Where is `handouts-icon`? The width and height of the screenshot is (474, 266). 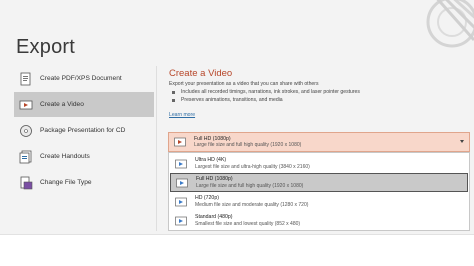 handouts-icon is located at coordinates (26, 157).